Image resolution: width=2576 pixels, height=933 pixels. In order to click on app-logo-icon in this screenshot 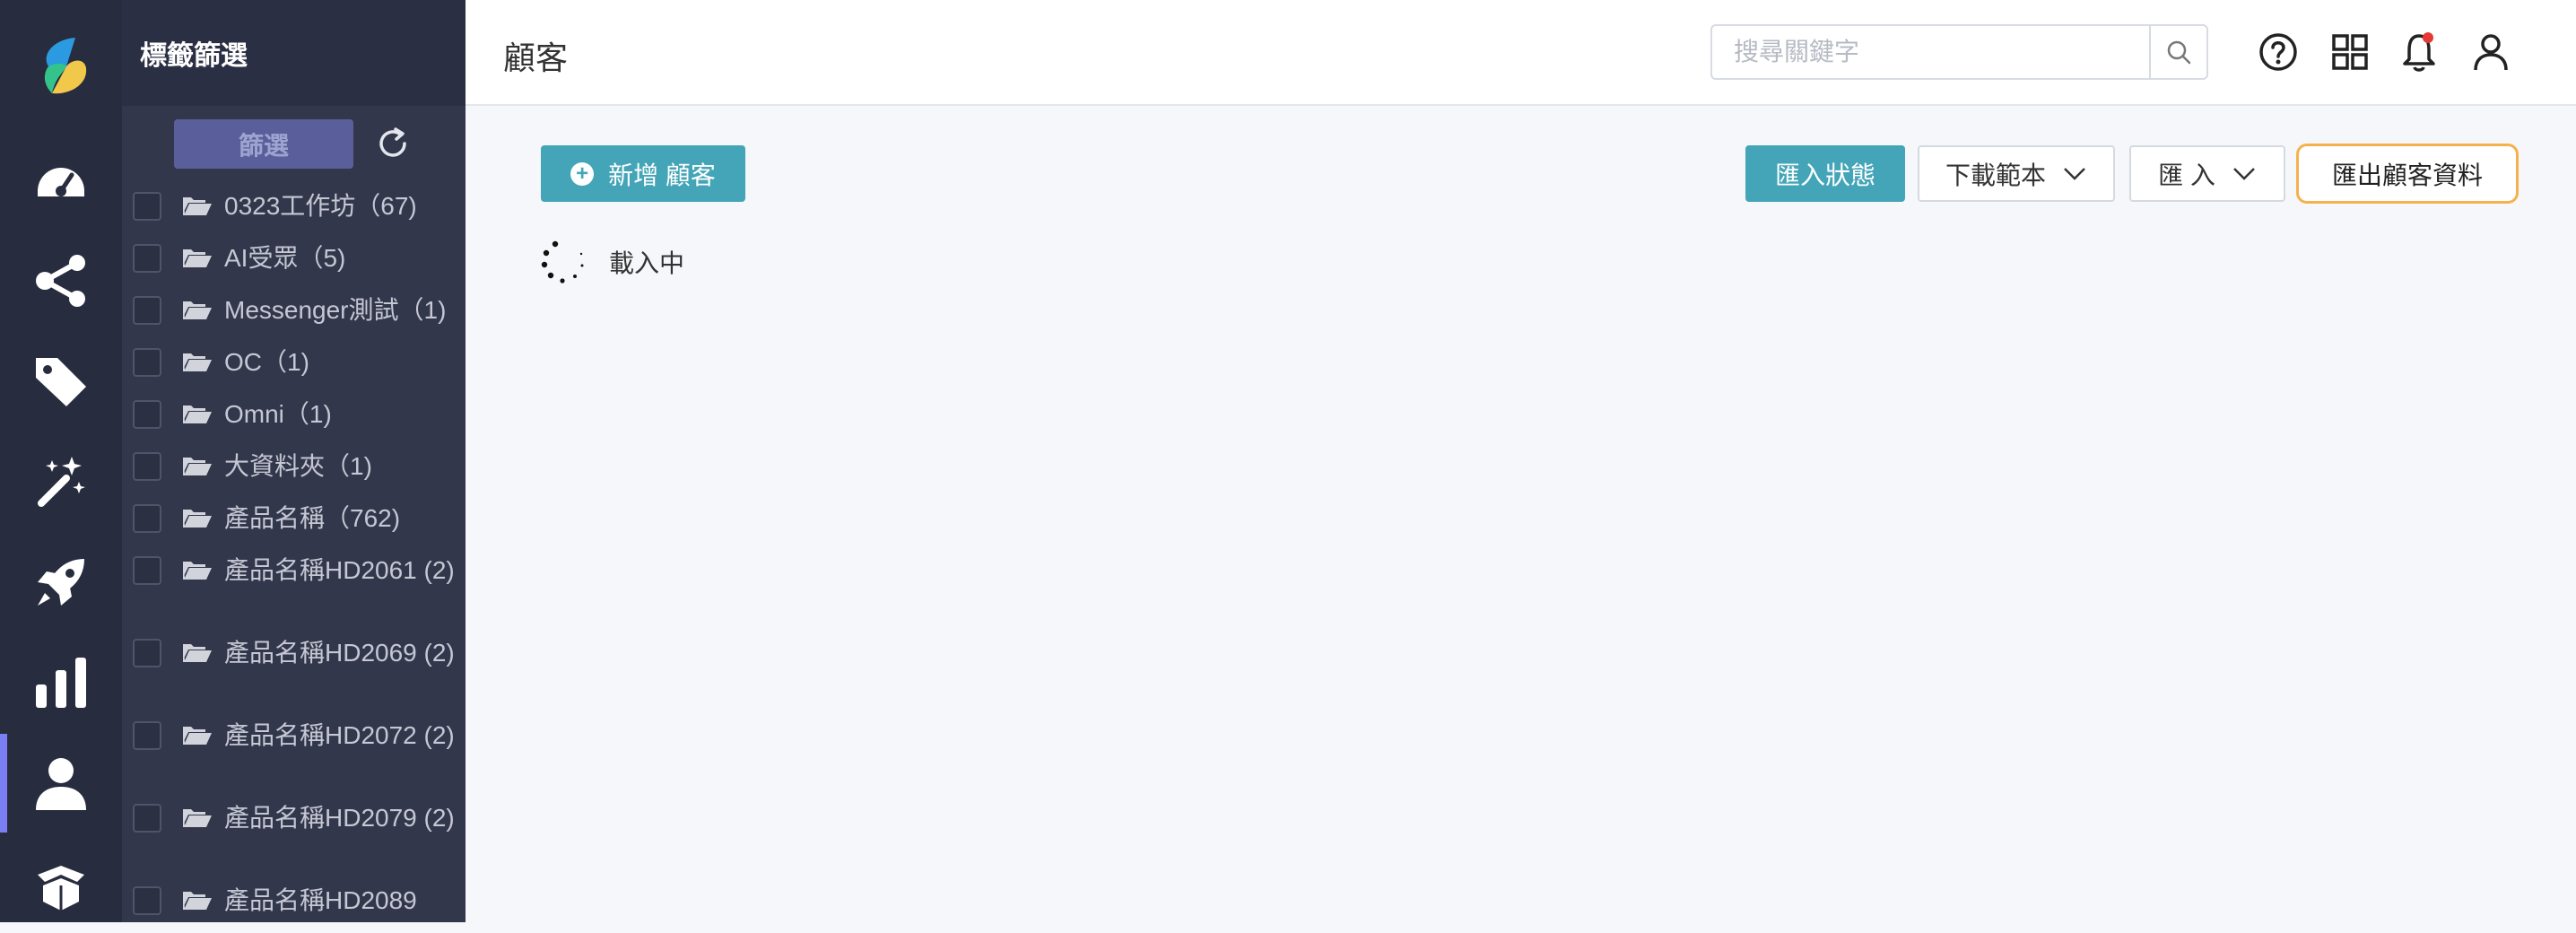, I will do `click(63, 65)`.